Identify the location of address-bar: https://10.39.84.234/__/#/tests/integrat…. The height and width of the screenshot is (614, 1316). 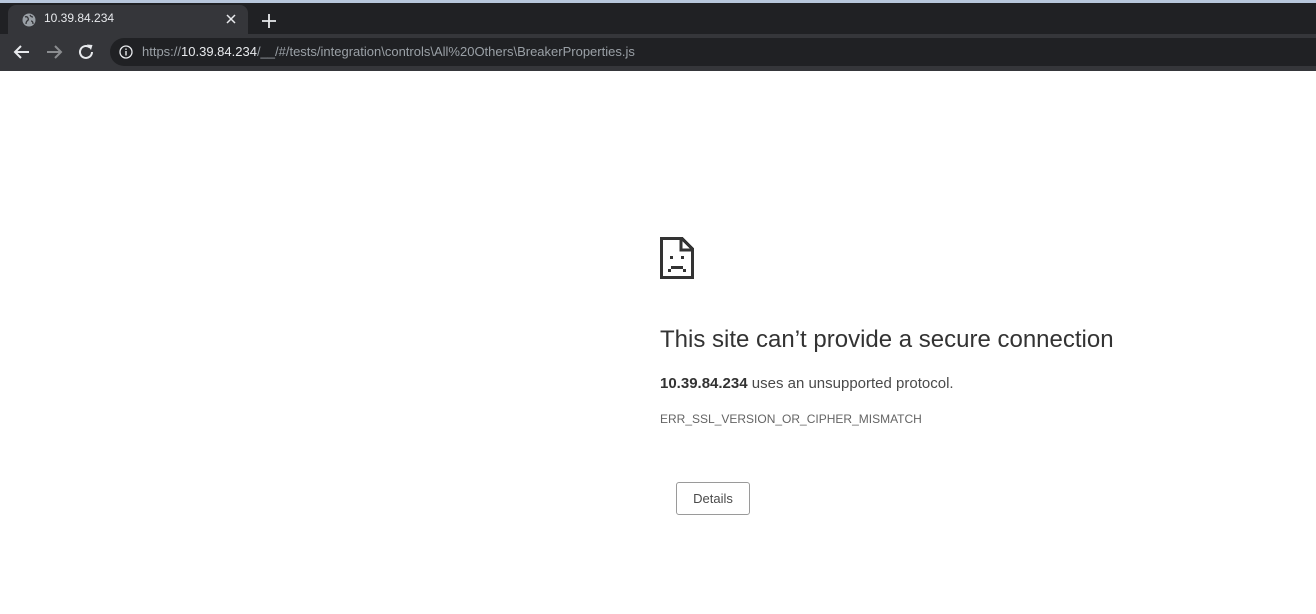
(713, 52).